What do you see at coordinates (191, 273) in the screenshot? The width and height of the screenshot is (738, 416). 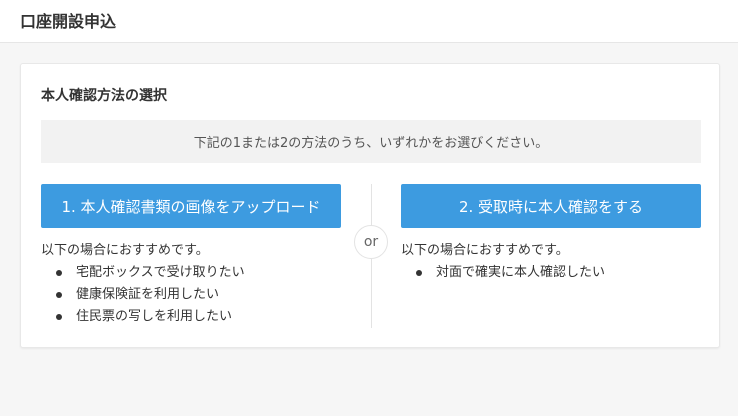 I see `list-item: 宅配ボックスで受け取りたい` at bounding box center [191, 273].